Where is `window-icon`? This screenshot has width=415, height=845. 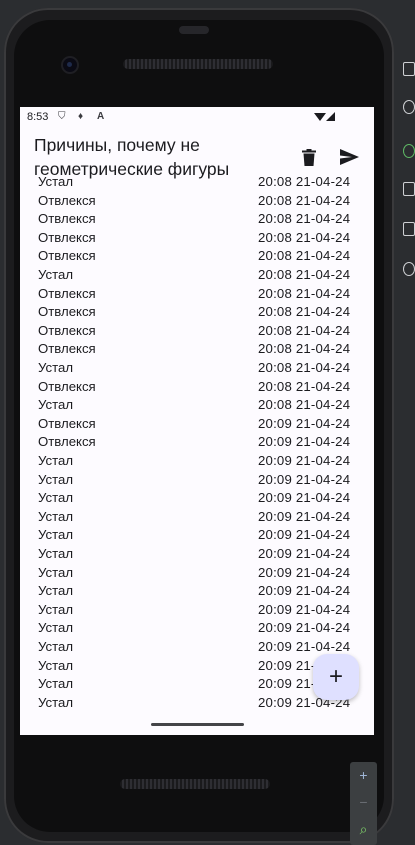
window-icon is located at coordinates (409, 69).